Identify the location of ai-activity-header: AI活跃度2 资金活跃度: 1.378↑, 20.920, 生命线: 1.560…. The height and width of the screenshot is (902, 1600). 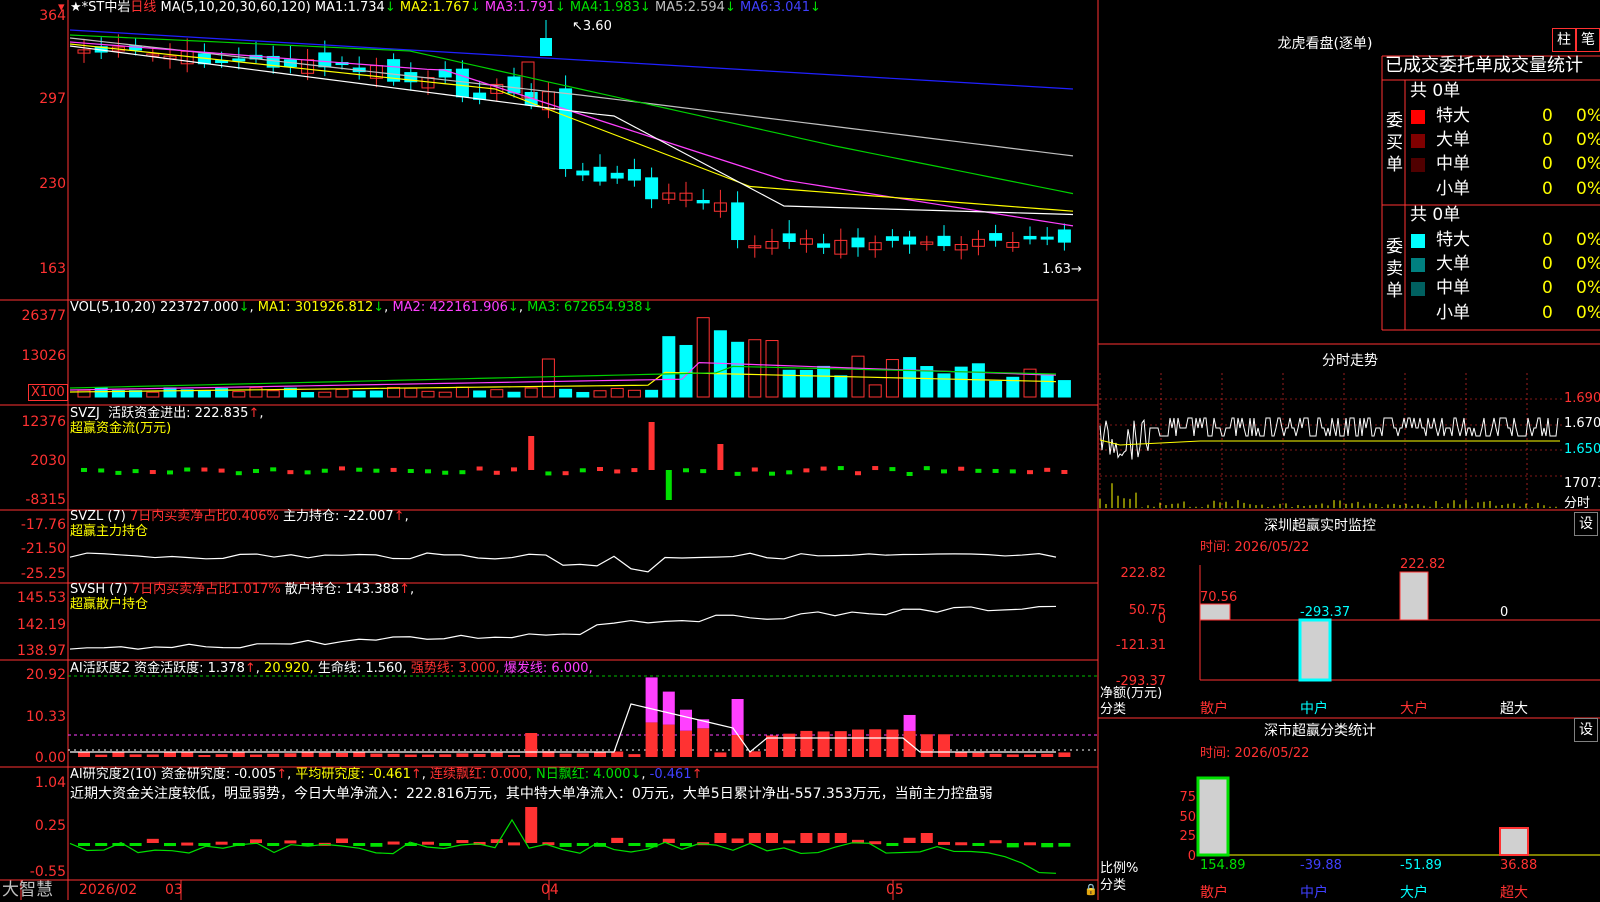
(331, 668).